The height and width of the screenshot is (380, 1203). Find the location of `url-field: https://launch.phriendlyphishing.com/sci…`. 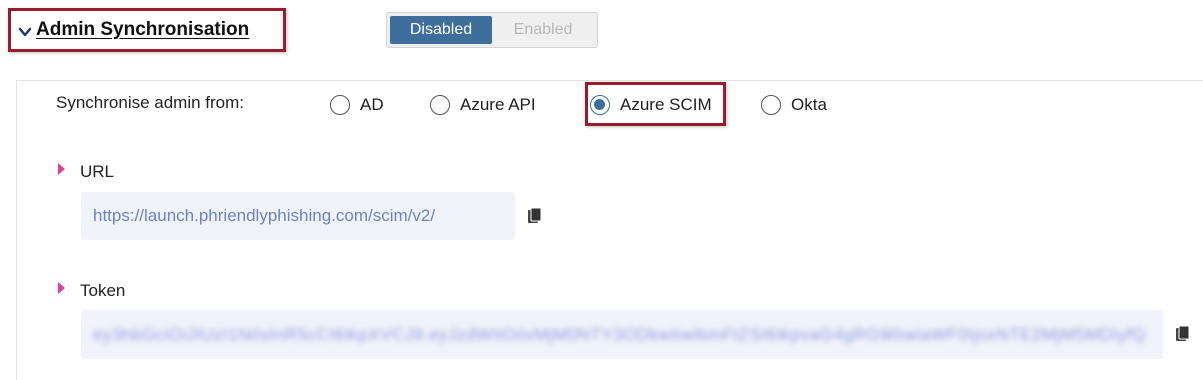

url-field: https://launch.phriendlyphishing.com/sci… is located at coordinates (298, 216).